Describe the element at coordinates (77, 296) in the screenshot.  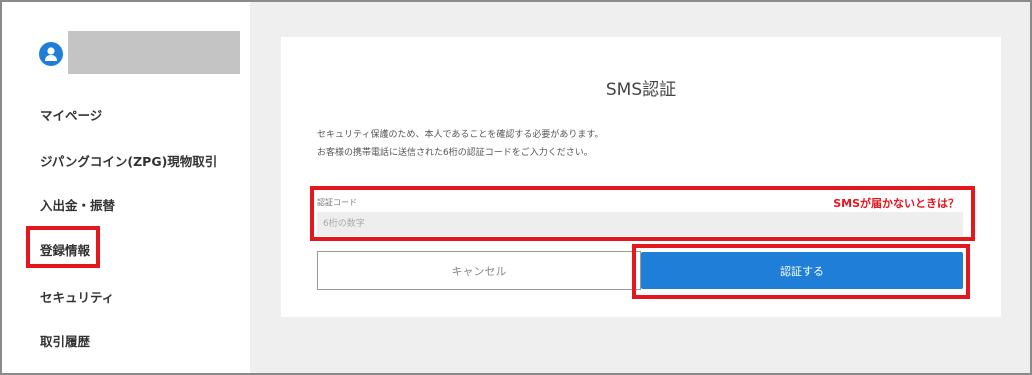
I see `sidebar-item-security: セキュリティ` at that location.